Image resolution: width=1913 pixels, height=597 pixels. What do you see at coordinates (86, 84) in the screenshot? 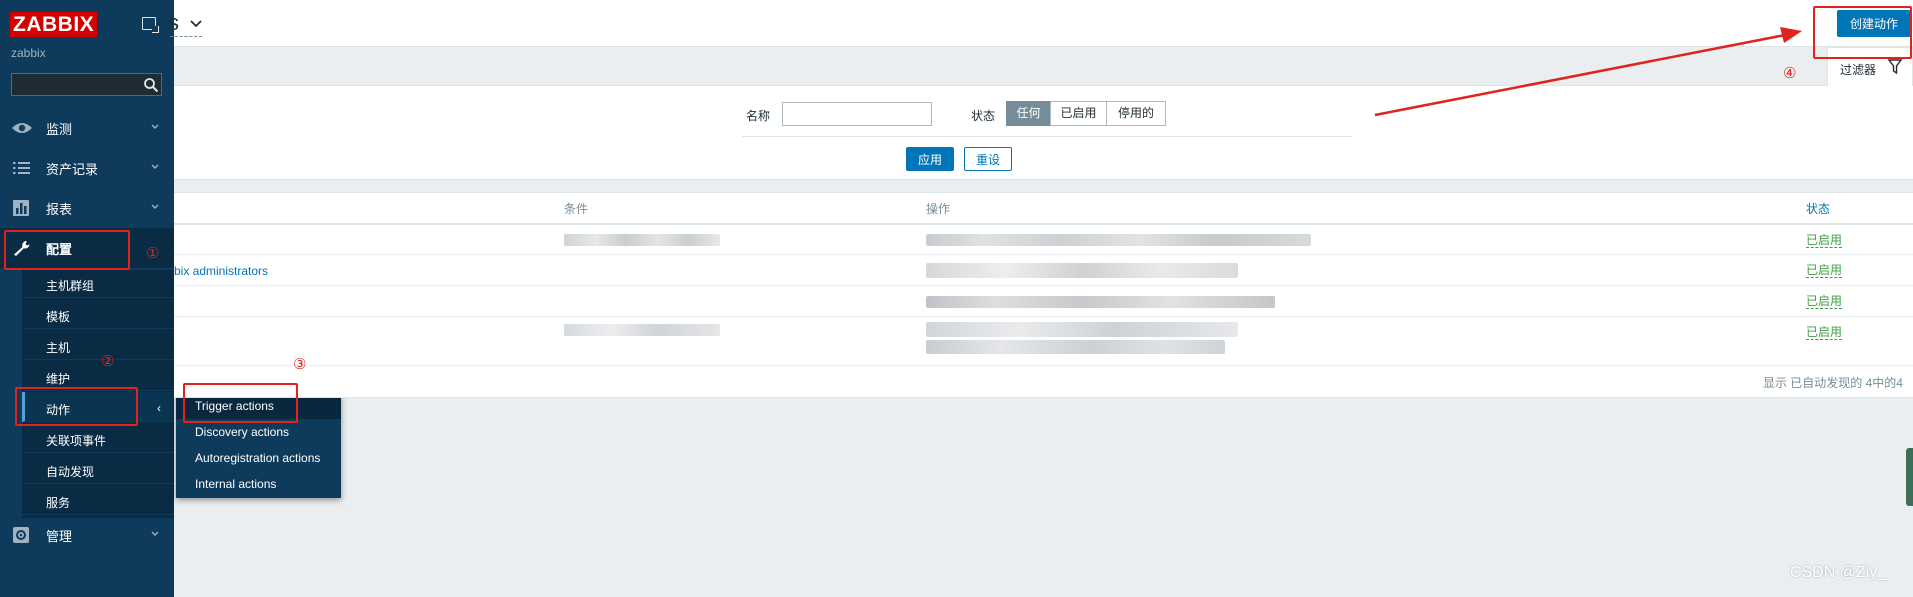
I see `sidebar-search-input` at bounding box center [86, 84].